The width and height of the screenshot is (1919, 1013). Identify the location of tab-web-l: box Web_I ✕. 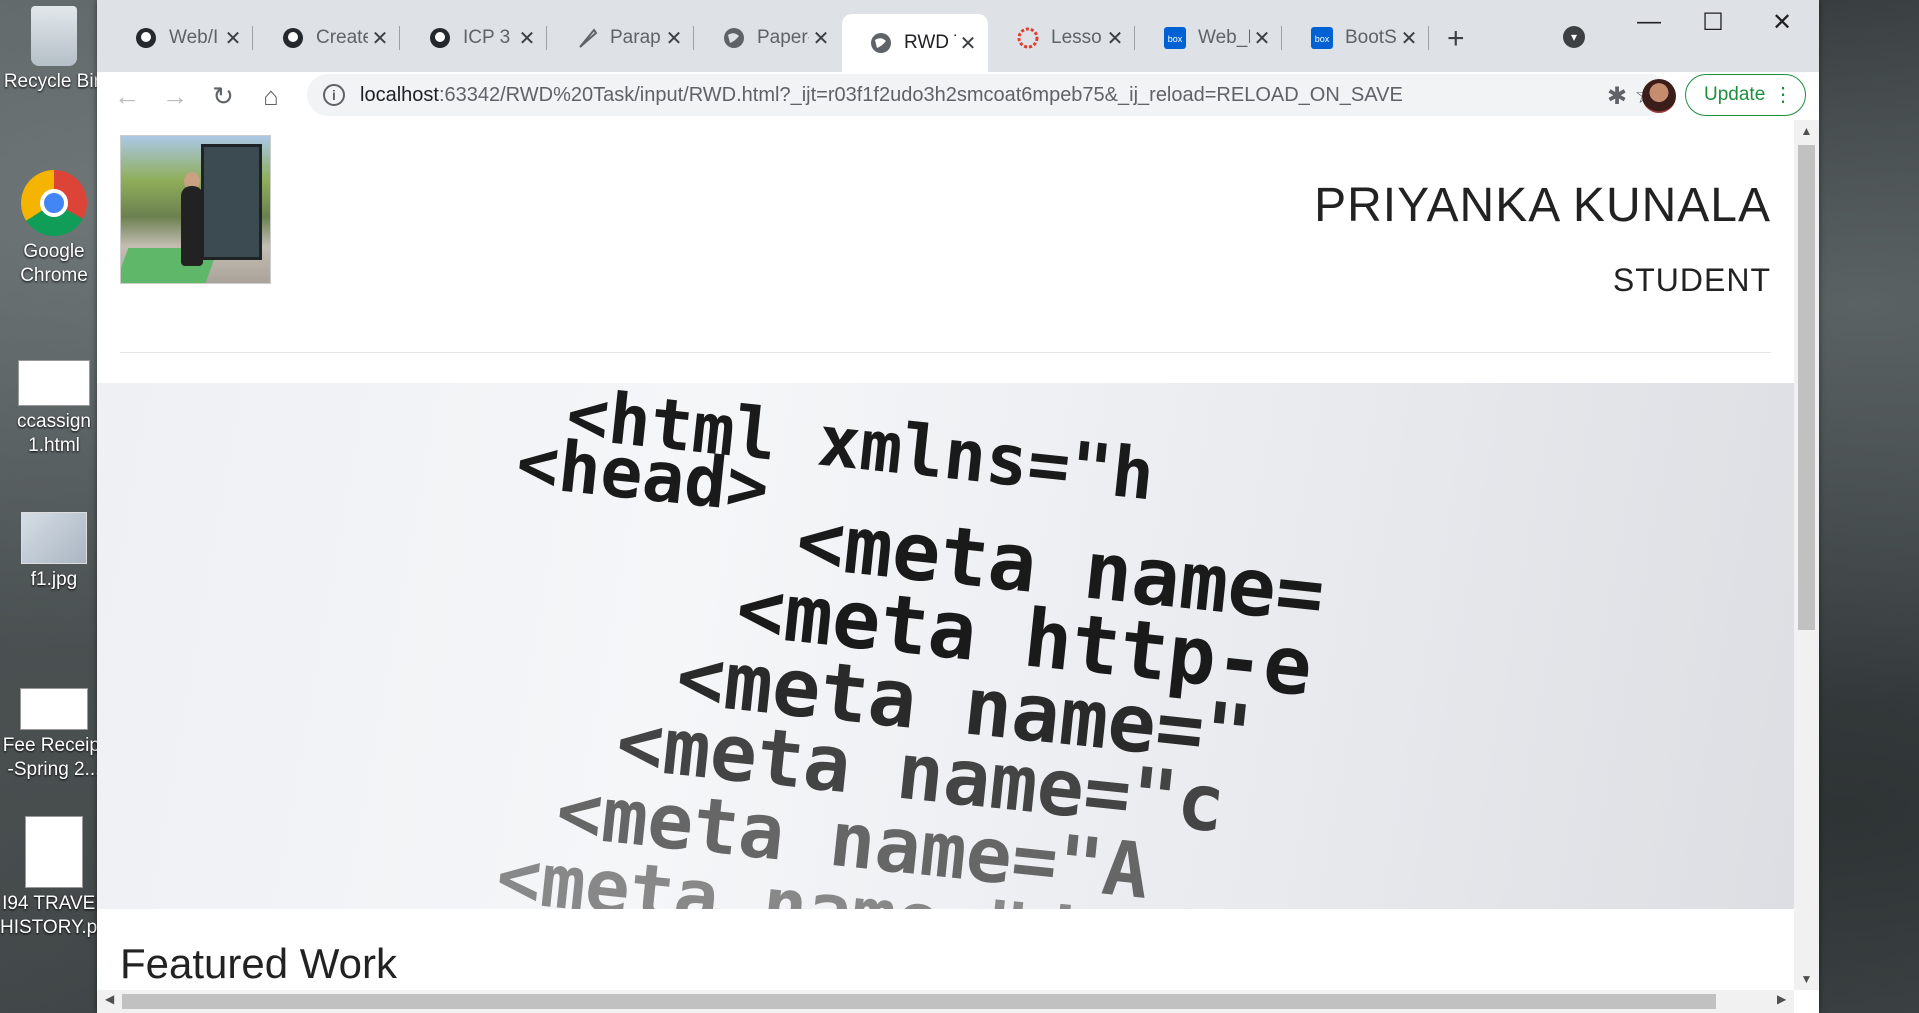
(1209, 38).